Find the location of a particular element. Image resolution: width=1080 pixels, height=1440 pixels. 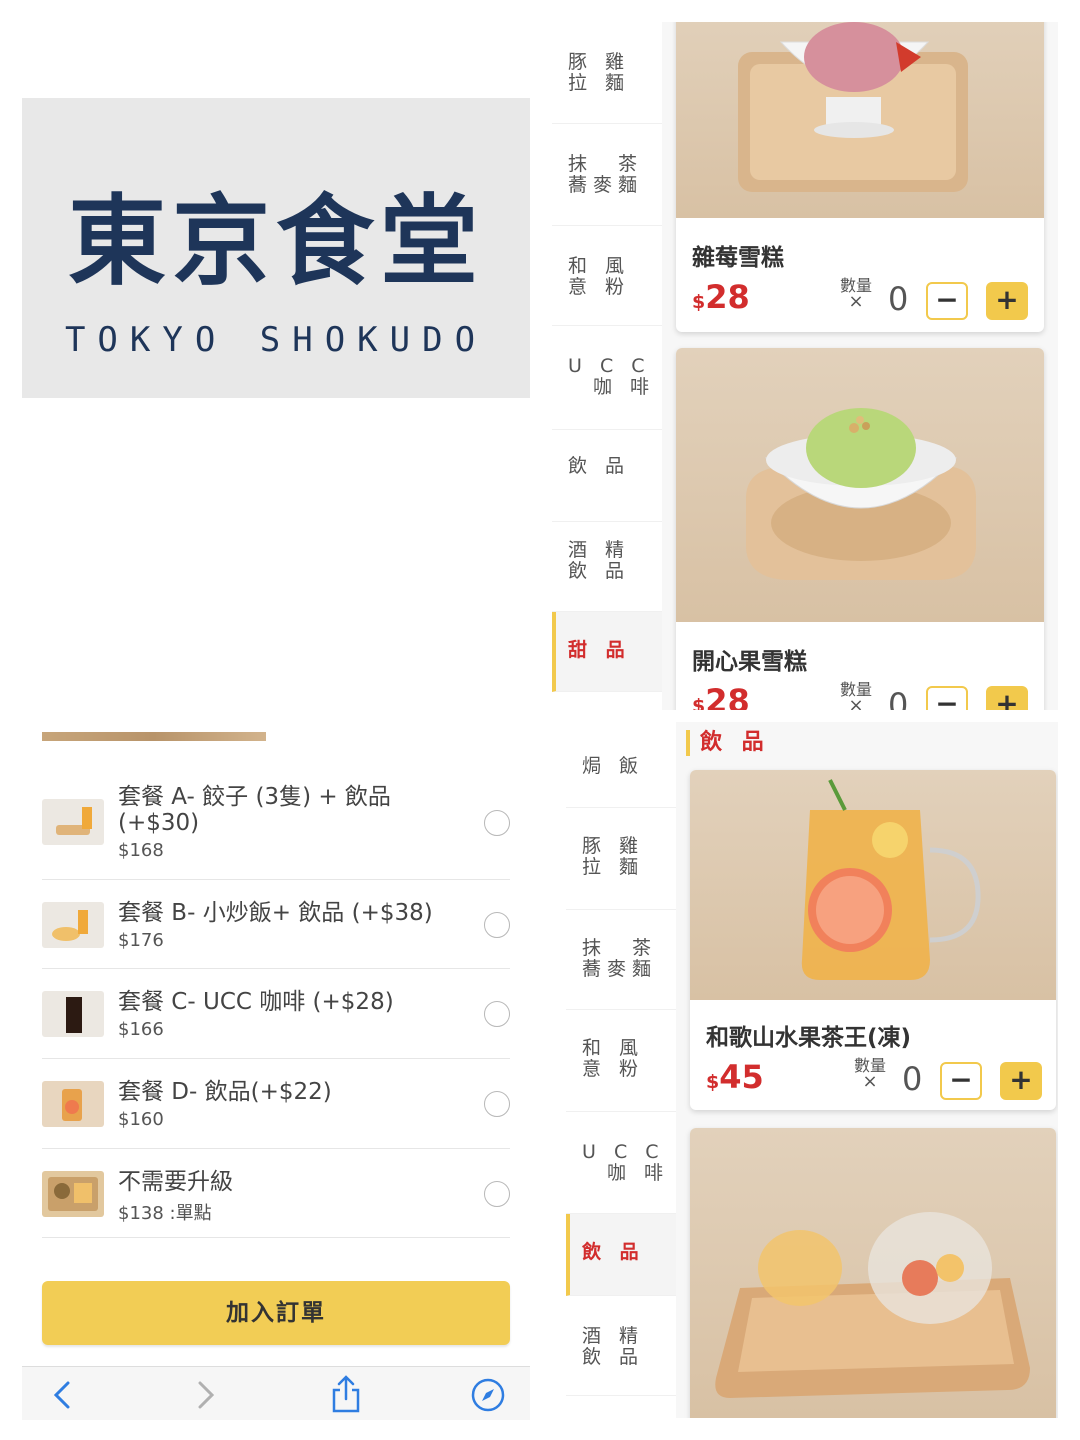

category-label: 焗 飯 is located at coordinates (613, 766).